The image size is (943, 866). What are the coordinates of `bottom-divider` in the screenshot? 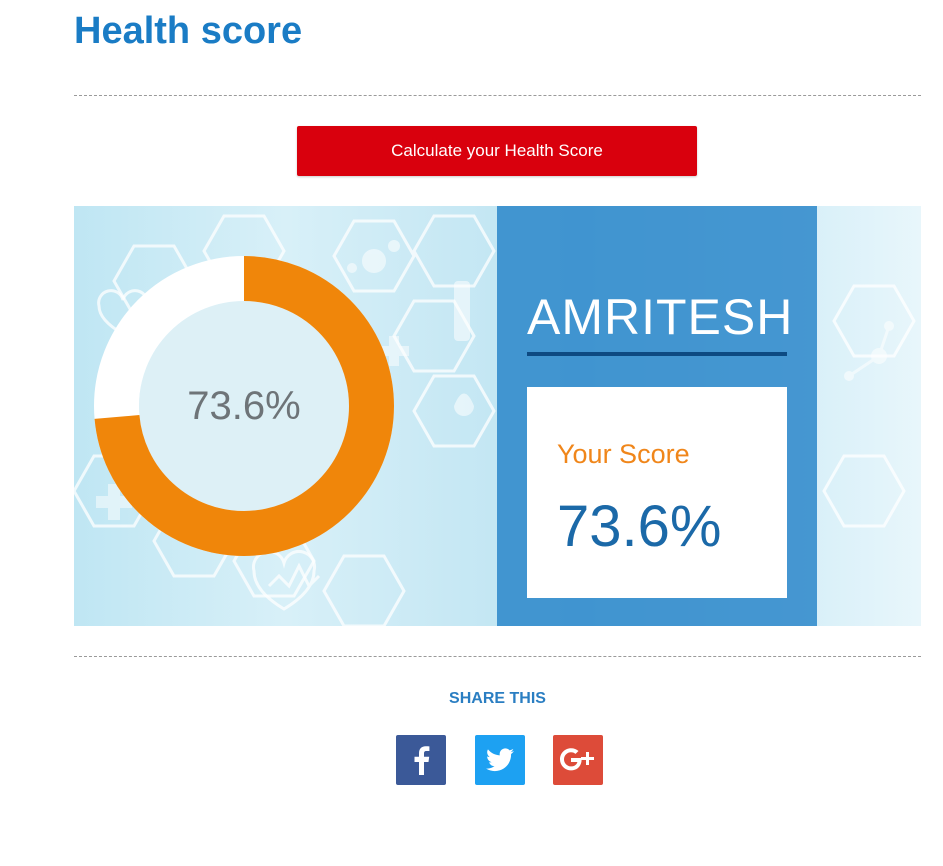 It's located at (497, 656).